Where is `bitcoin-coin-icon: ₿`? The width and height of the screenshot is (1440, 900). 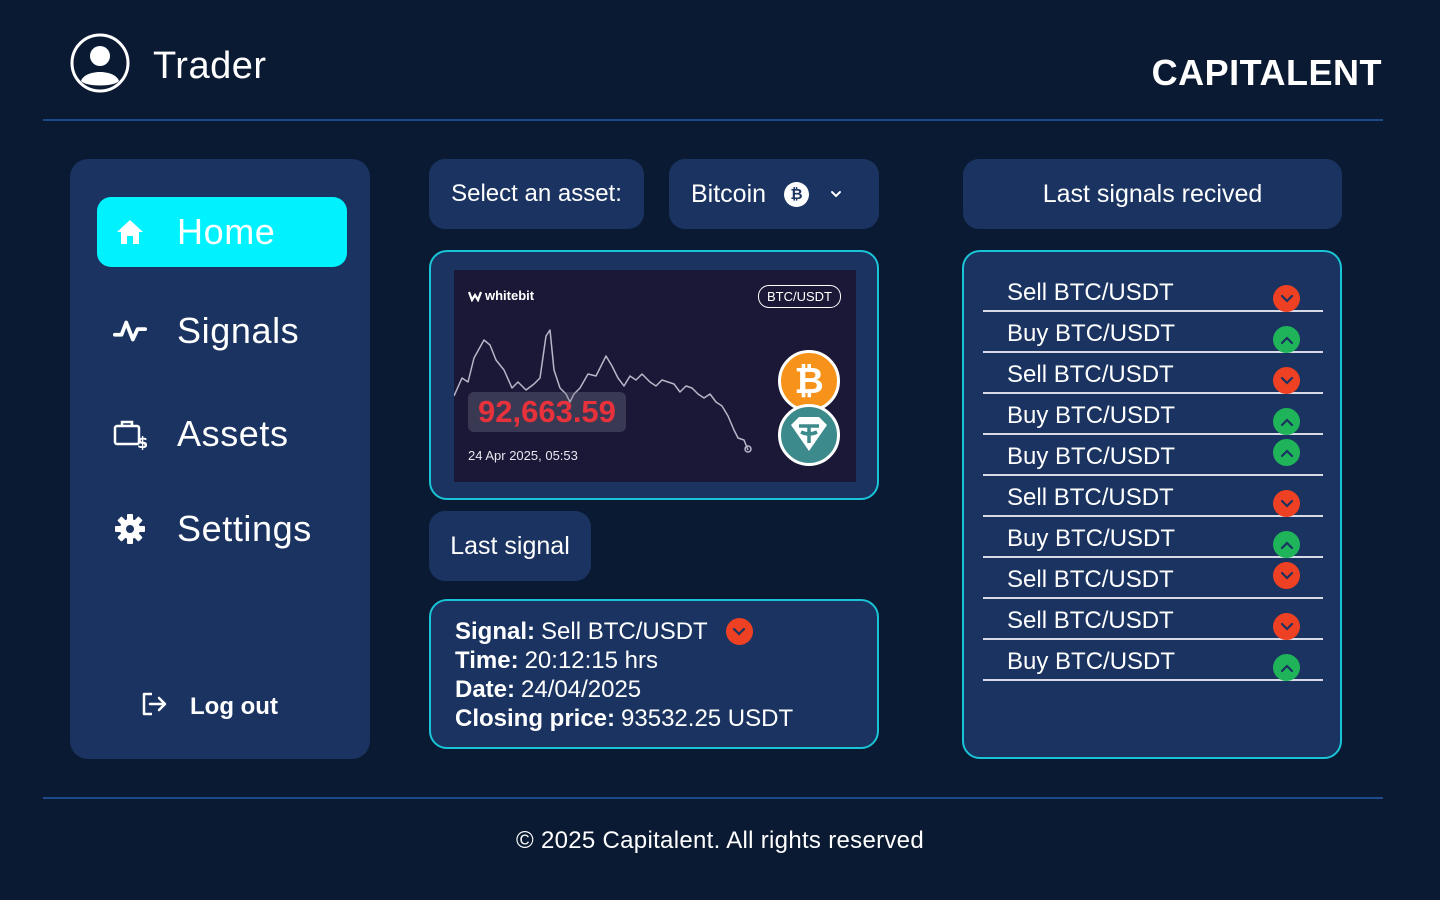 bitcoin-coin-icon: ₿ is located at coordinates (809, 381).